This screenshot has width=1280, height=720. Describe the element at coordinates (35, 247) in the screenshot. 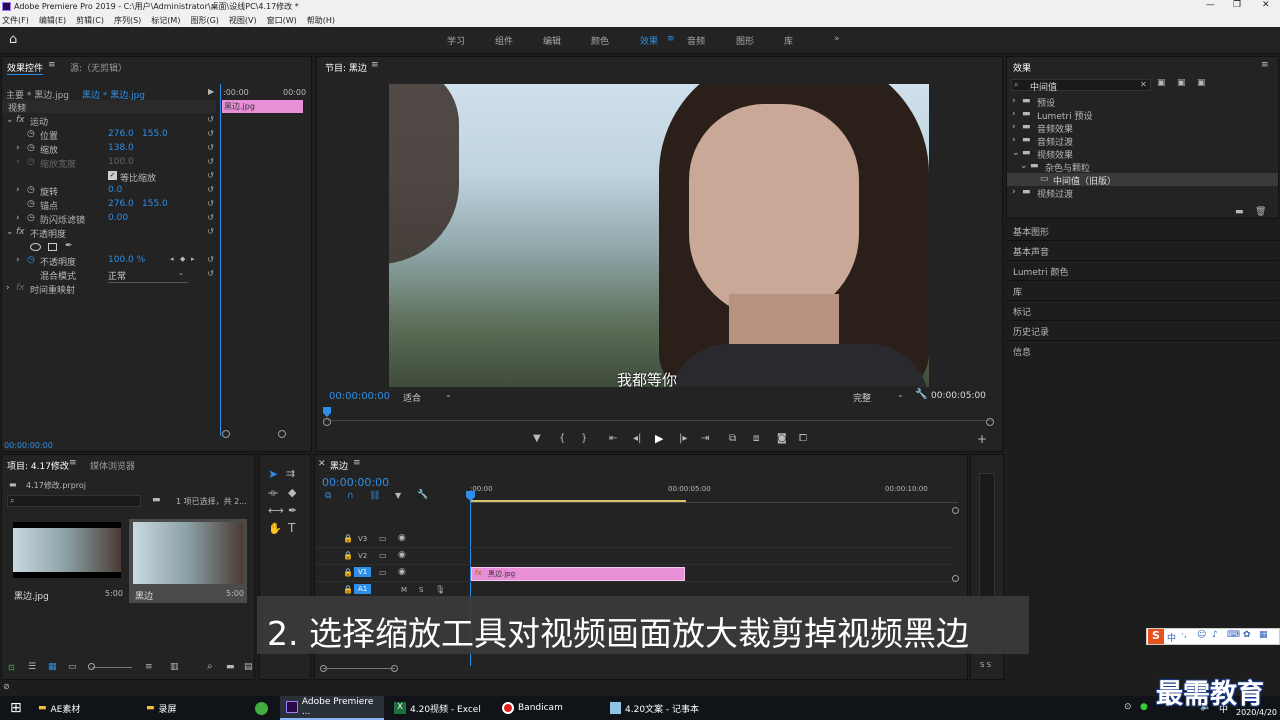

I see `ellipse-mask-icon` at that location.